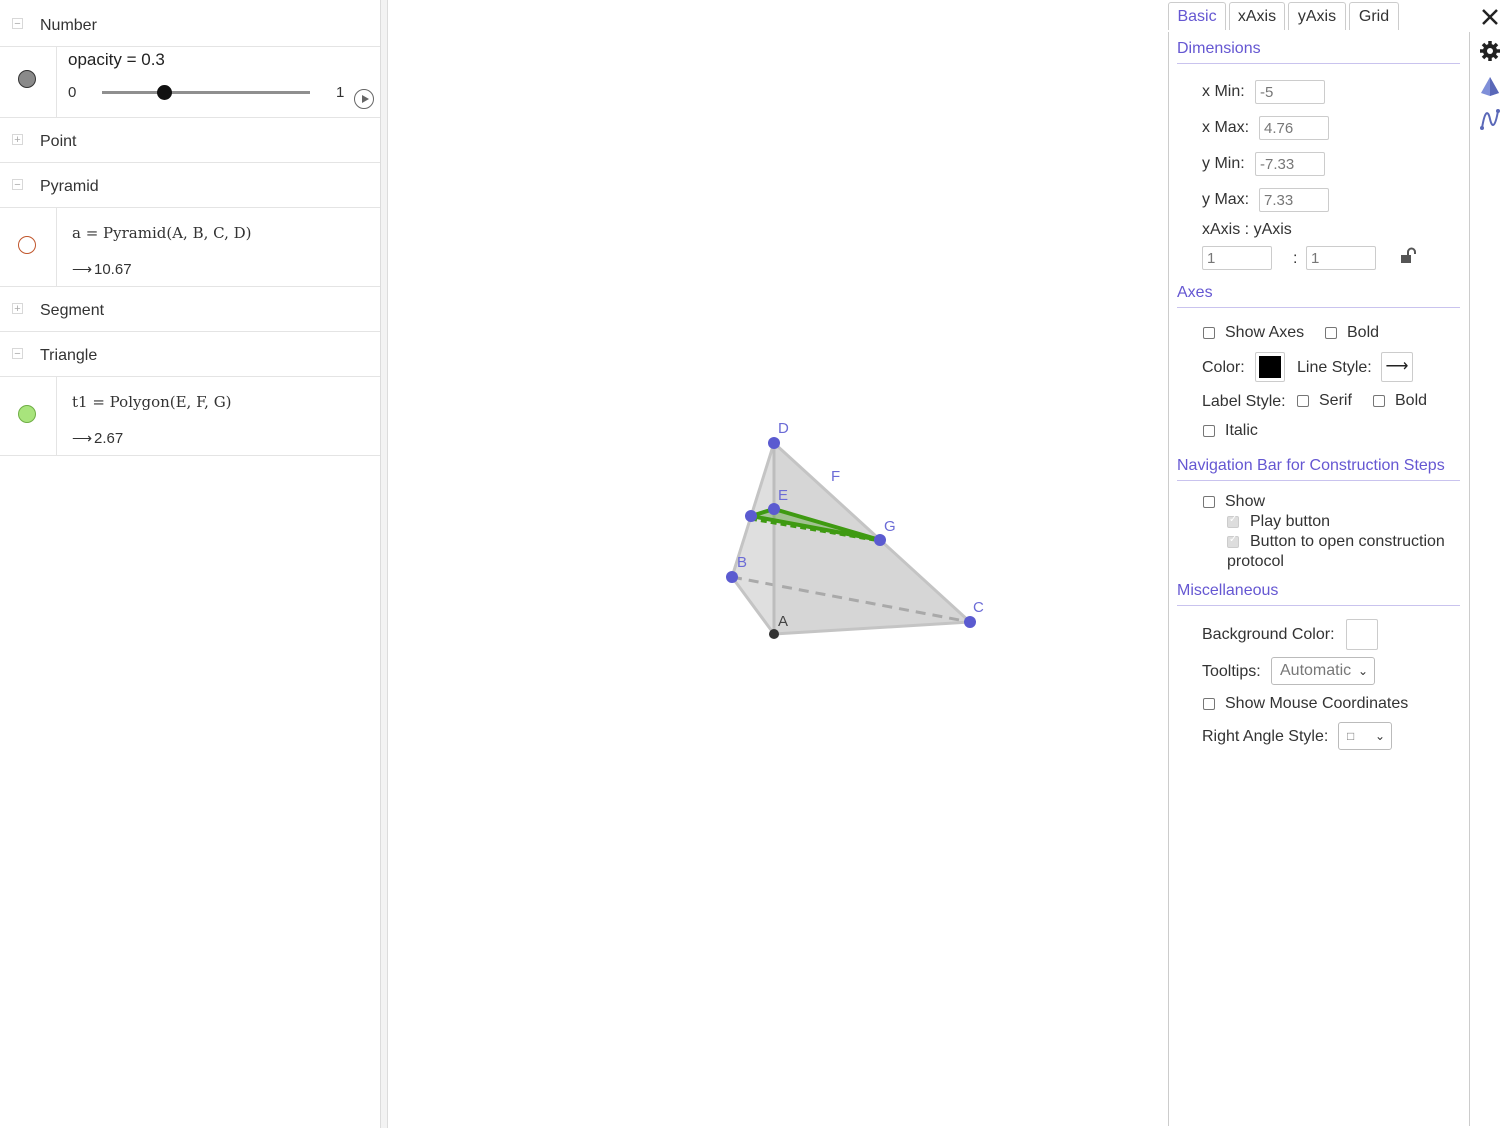  What do you see at coordinates (783, 428) in the screenshot?
I see `label-D: D` at bounding box center [783, 428].